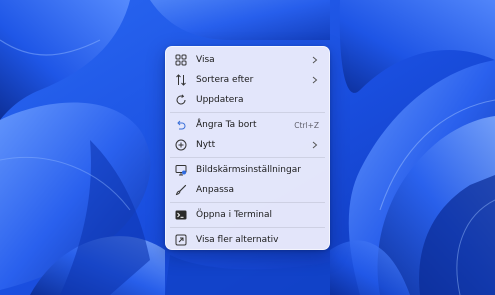  Describe the element at coordinates (181, 240) in the screenshot. I see `more-options-icon` at that location.